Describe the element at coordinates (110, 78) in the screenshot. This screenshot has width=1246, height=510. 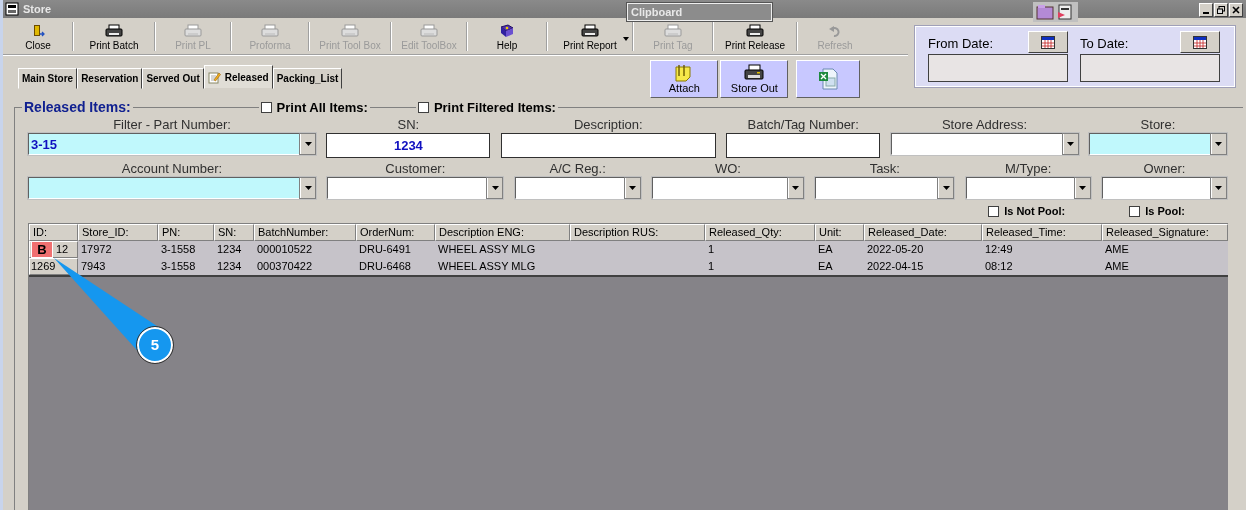
I see `tab: Reservation` at that location.